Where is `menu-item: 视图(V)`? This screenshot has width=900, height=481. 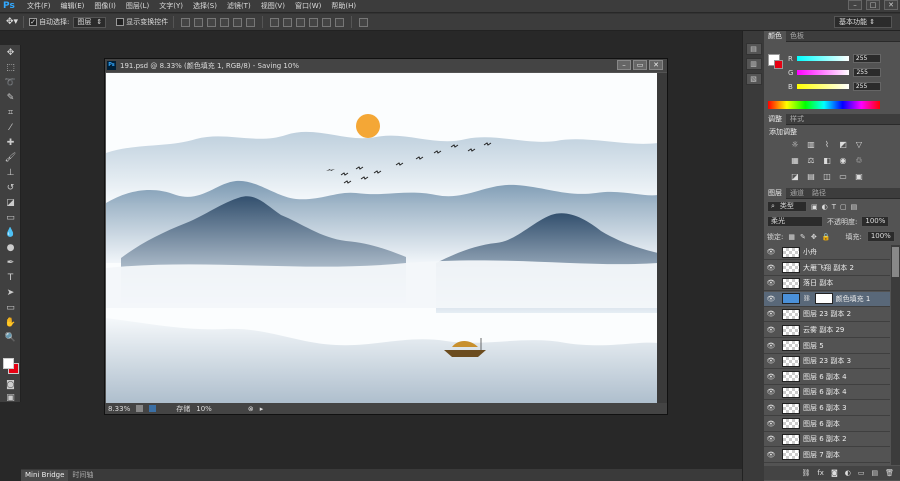
menu-item: 视图(V) is located at coordinates (273, 6).